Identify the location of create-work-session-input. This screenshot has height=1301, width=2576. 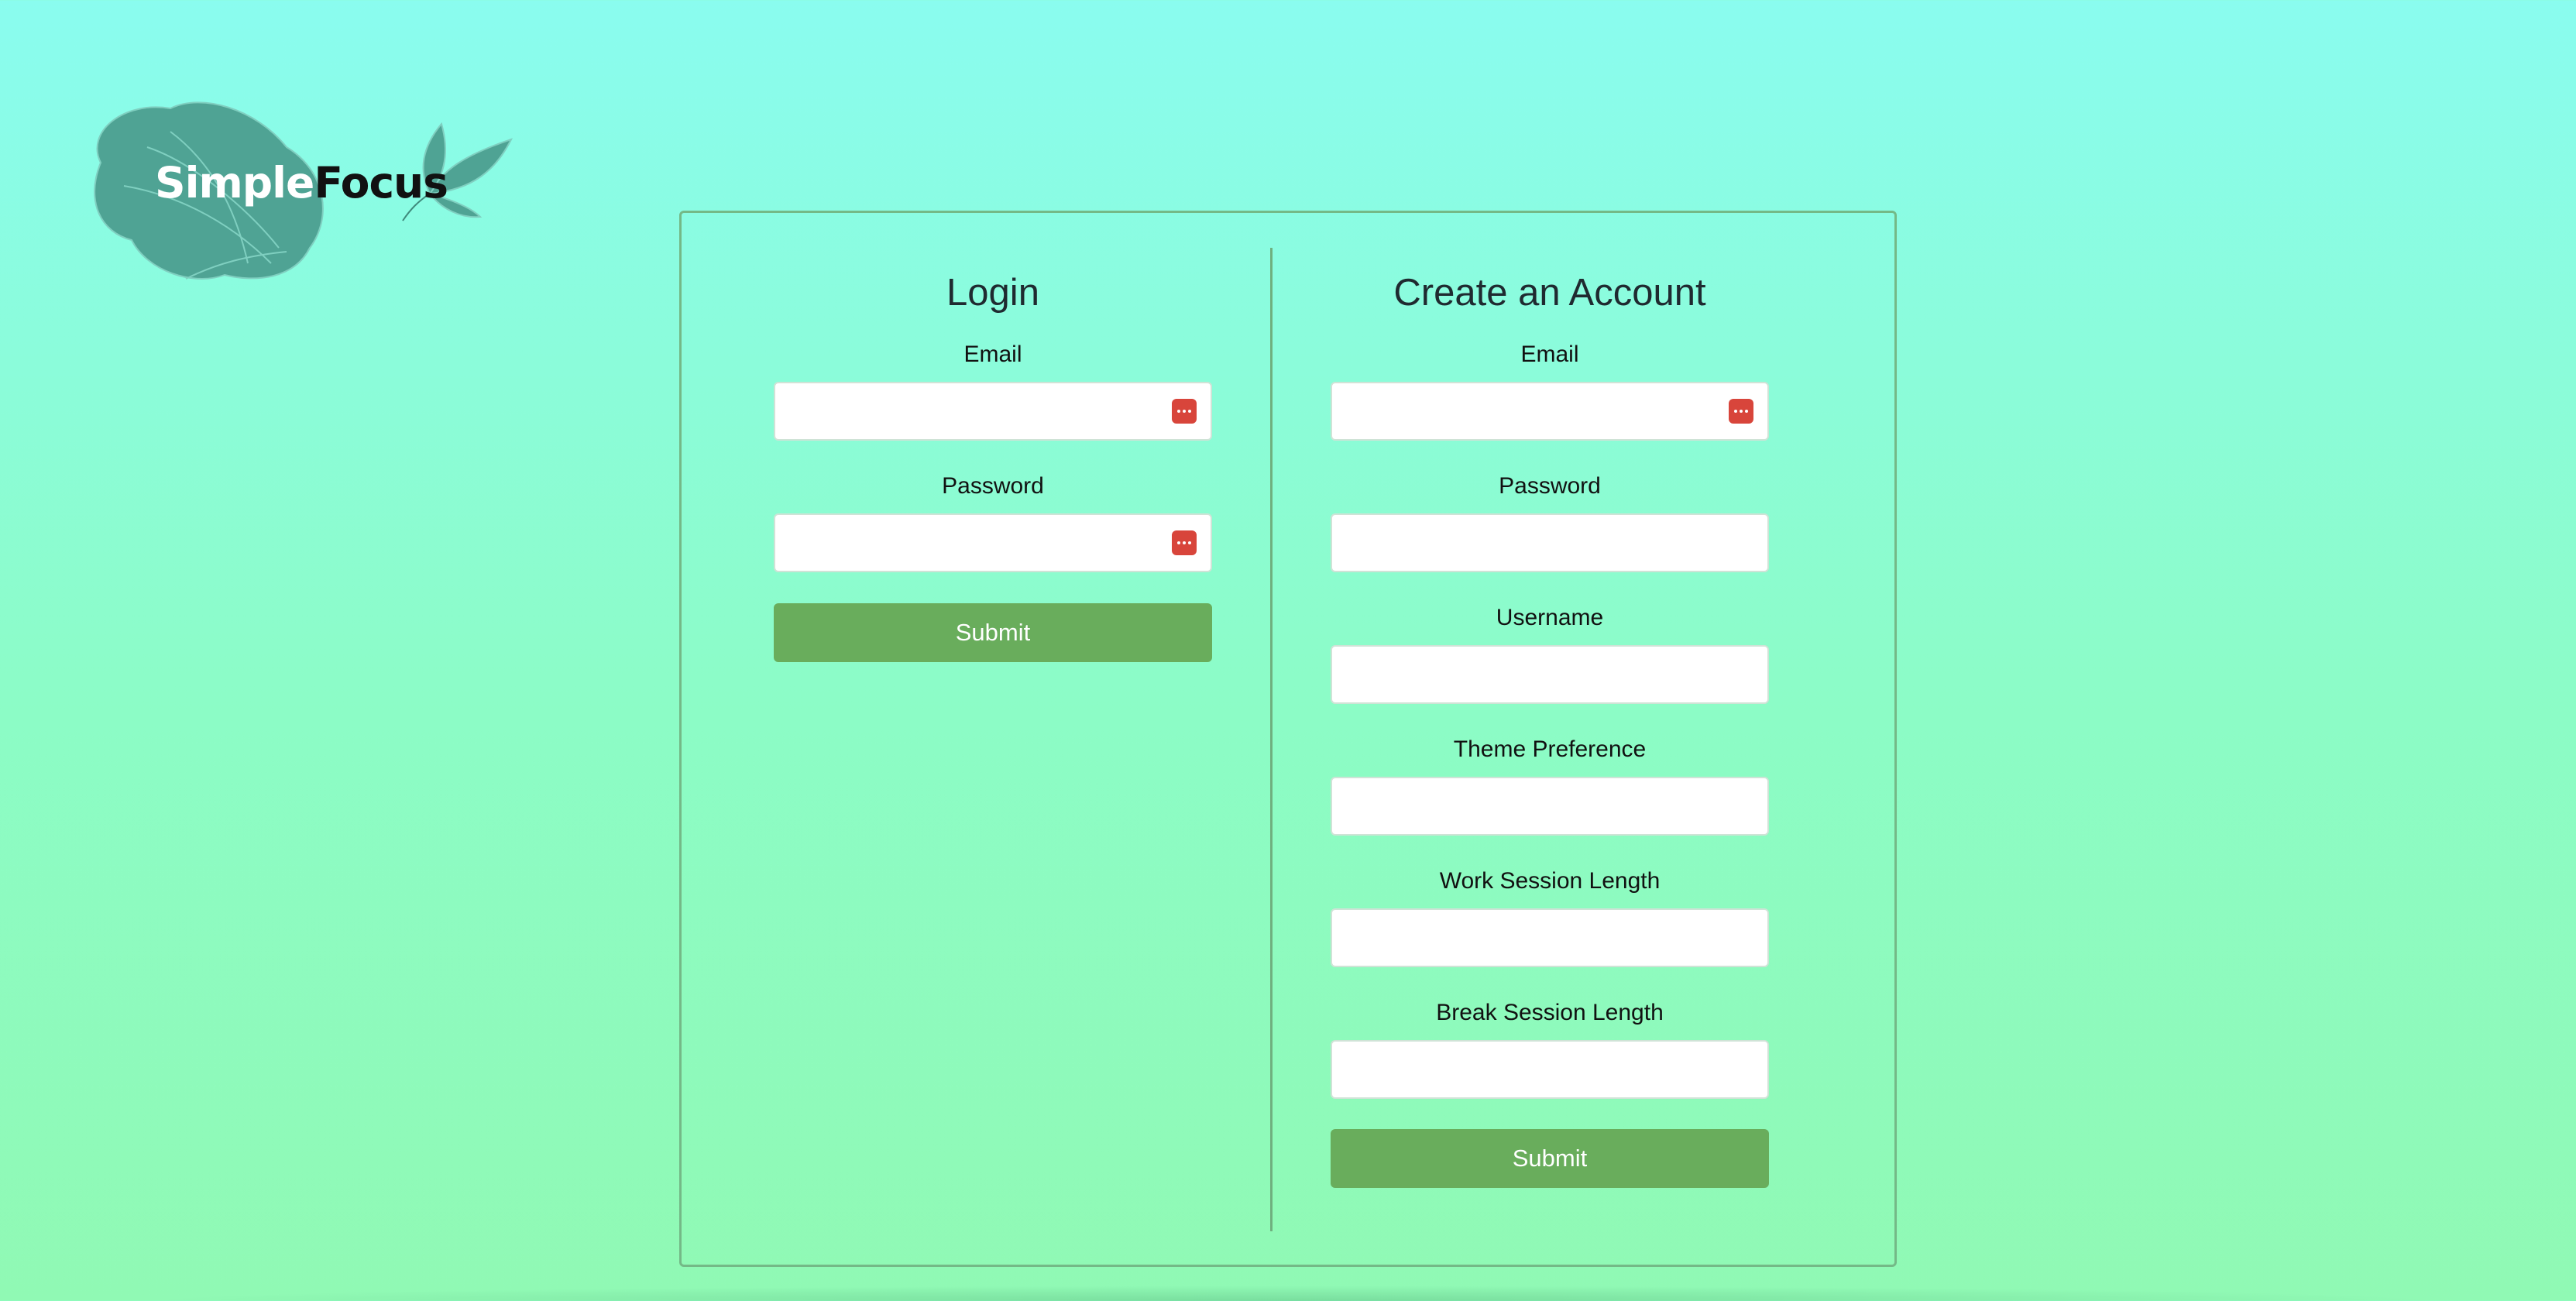
(1550, 937).